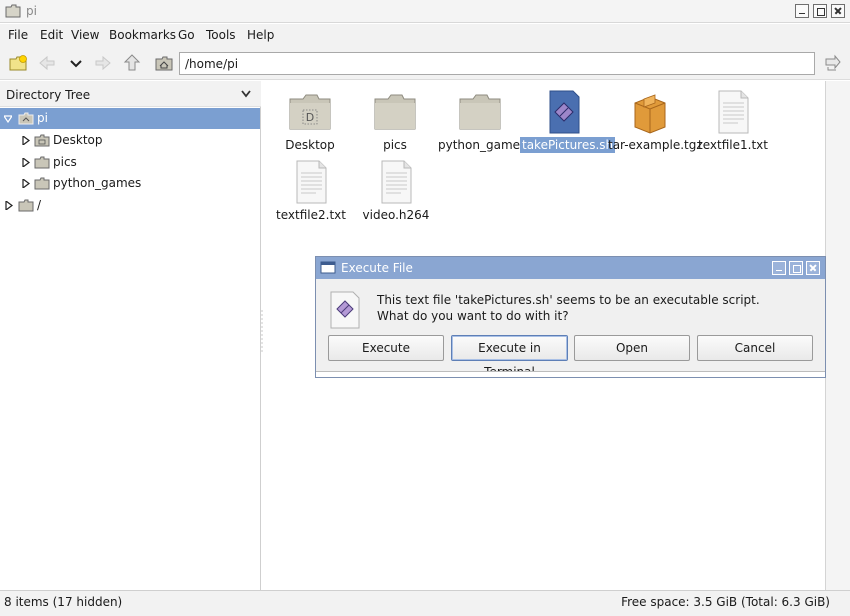 Image resolution: width=850 pixels, height=616 pixels. Describe the element at coordinates (130, 140) in the screenshot. I see `tree-item-desktop: Desktop` at that location.